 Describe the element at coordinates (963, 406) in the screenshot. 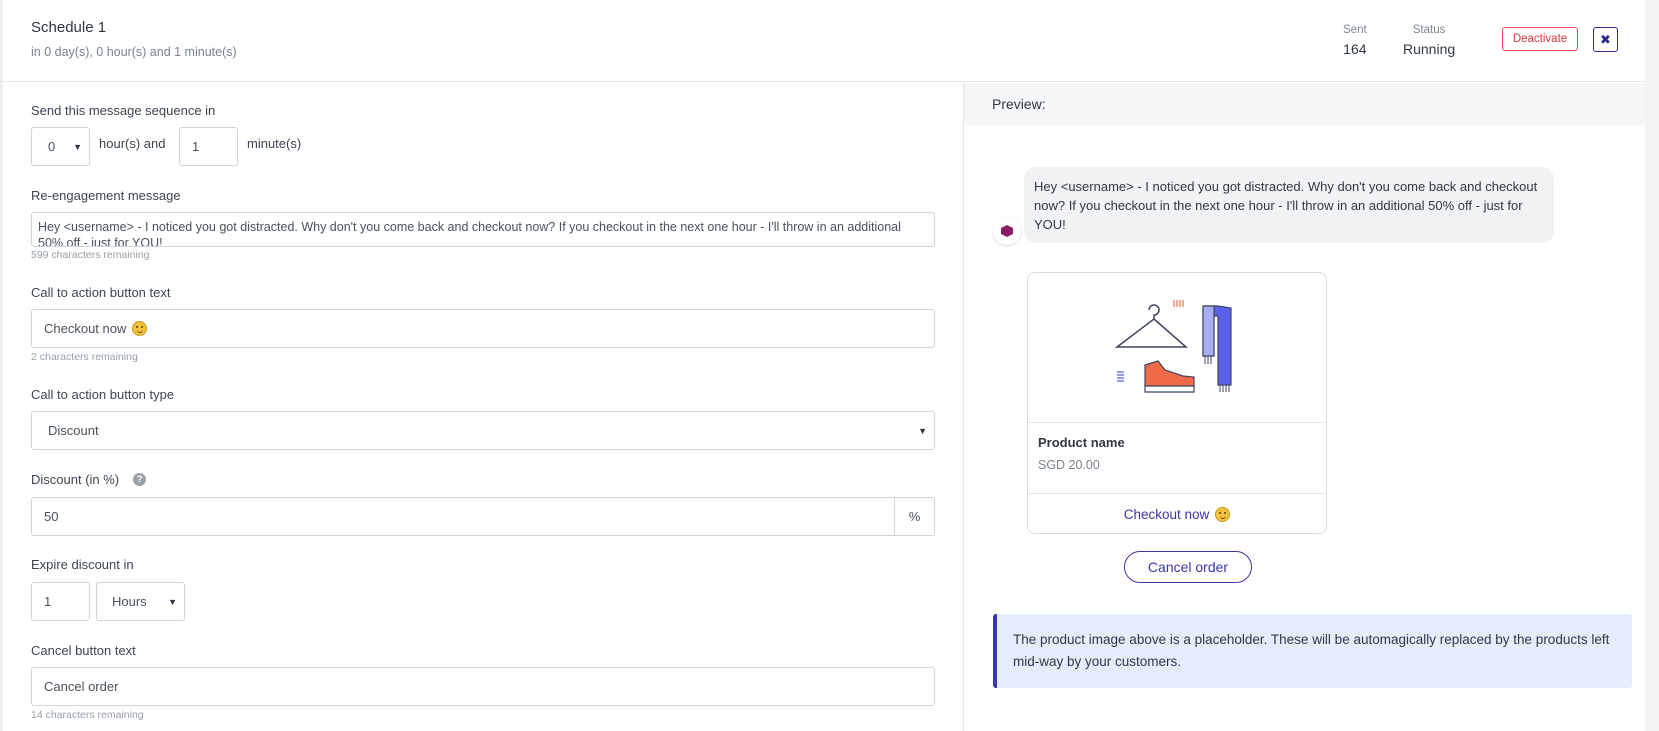

I see `pane-divider` at that location.